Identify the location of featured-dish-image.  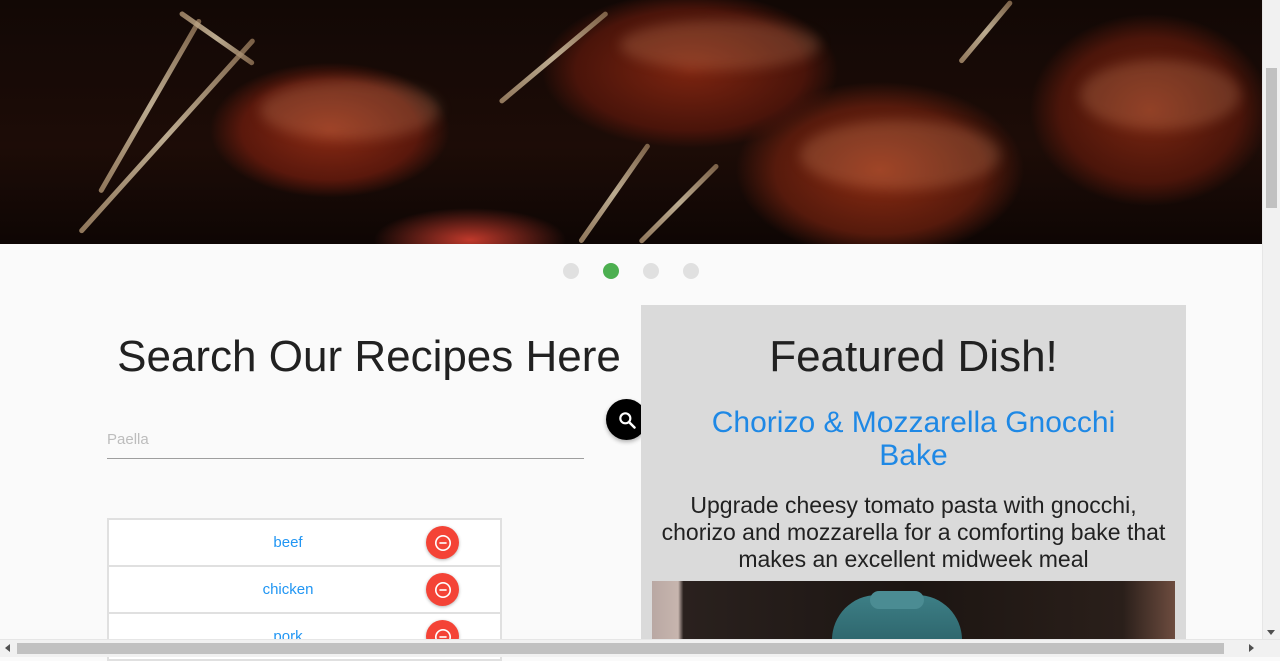
(913, 613).